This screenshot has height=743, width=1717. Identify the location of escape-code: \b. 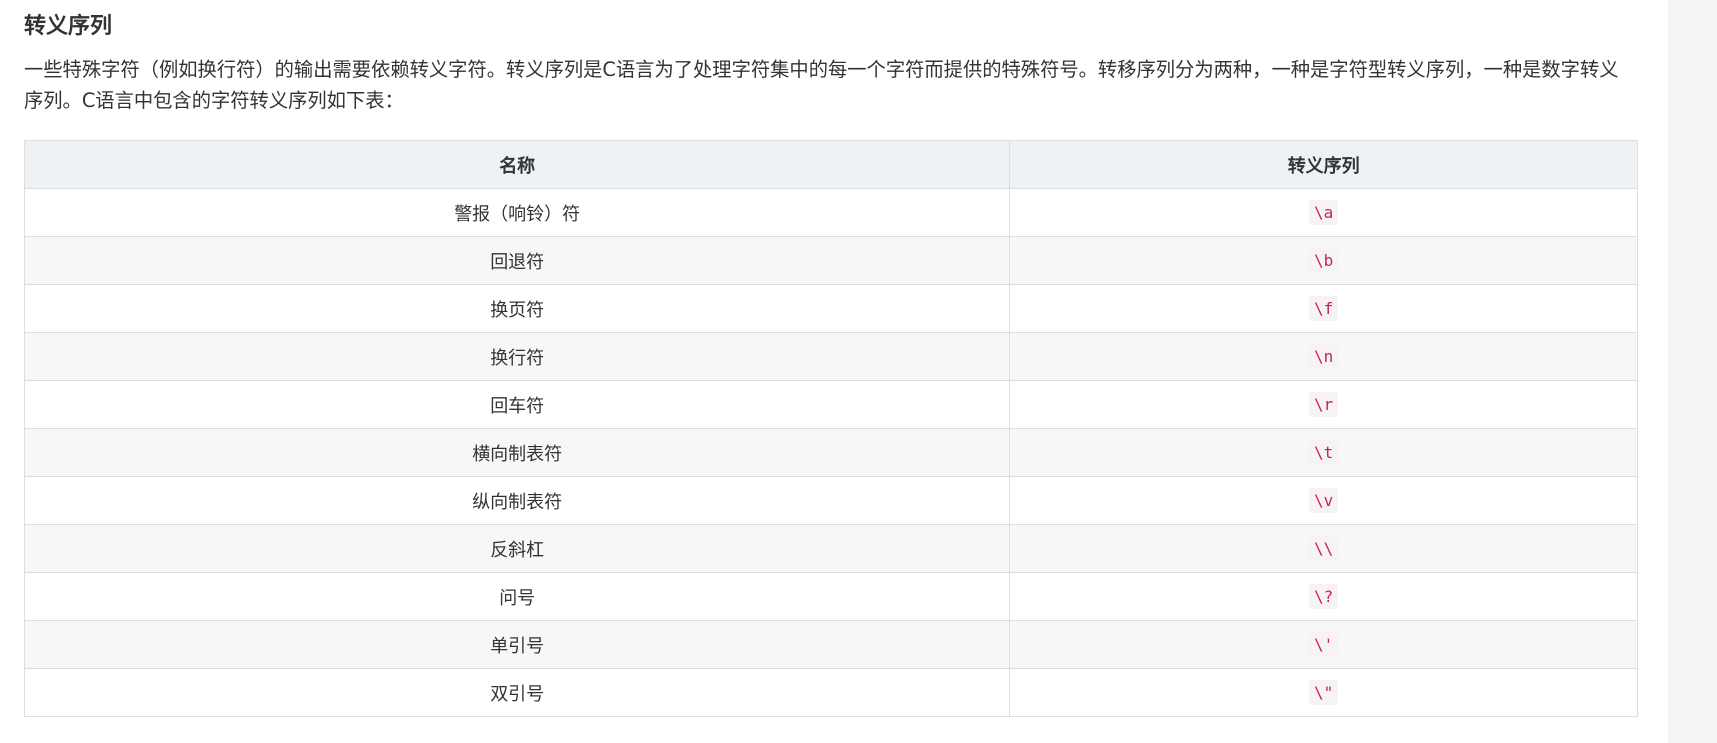
(1324, 260).